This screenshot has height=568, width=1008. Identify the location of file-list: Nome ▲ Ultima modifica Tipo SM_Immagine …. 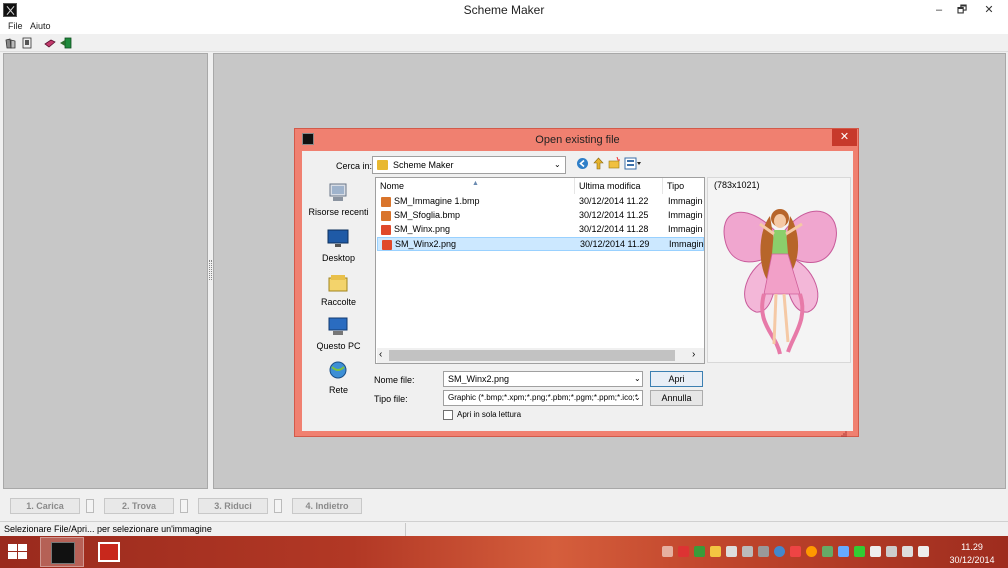
(540, 270).